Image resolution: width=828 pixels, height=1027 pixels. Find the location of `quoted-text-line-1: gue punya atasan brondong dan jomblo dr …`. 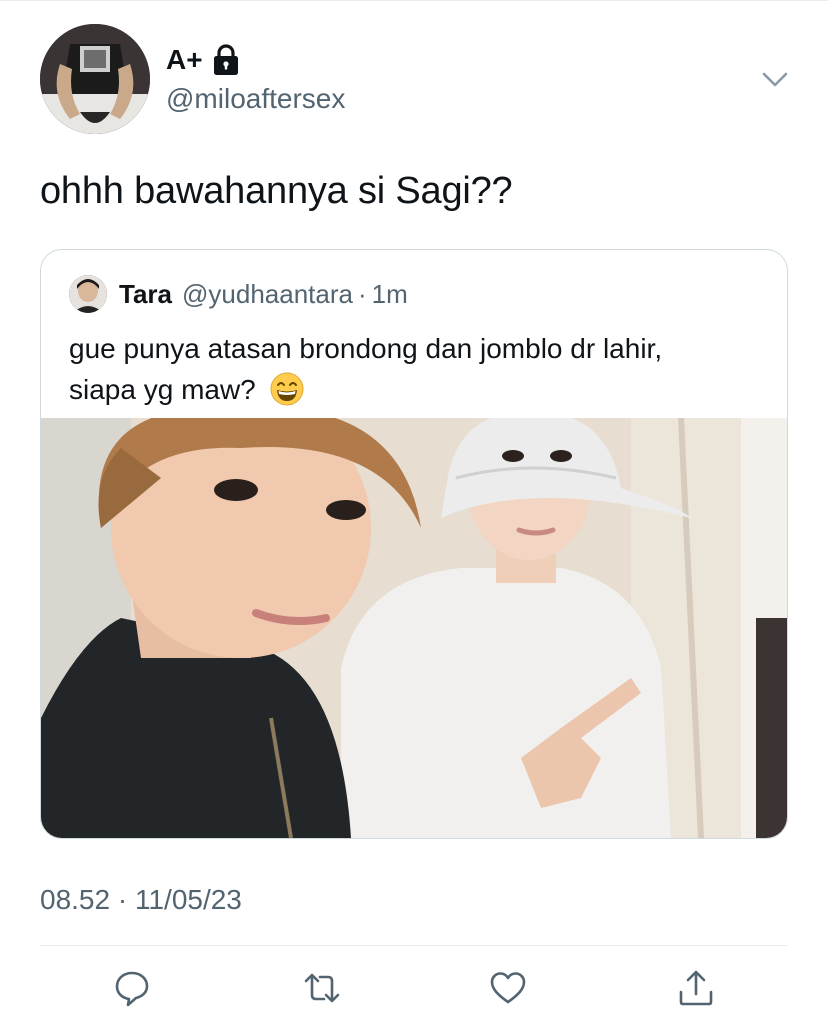

quoted-text-line-1: gue punya atasan brondong dan jomblo dr … is located at coordinates (366, 348).